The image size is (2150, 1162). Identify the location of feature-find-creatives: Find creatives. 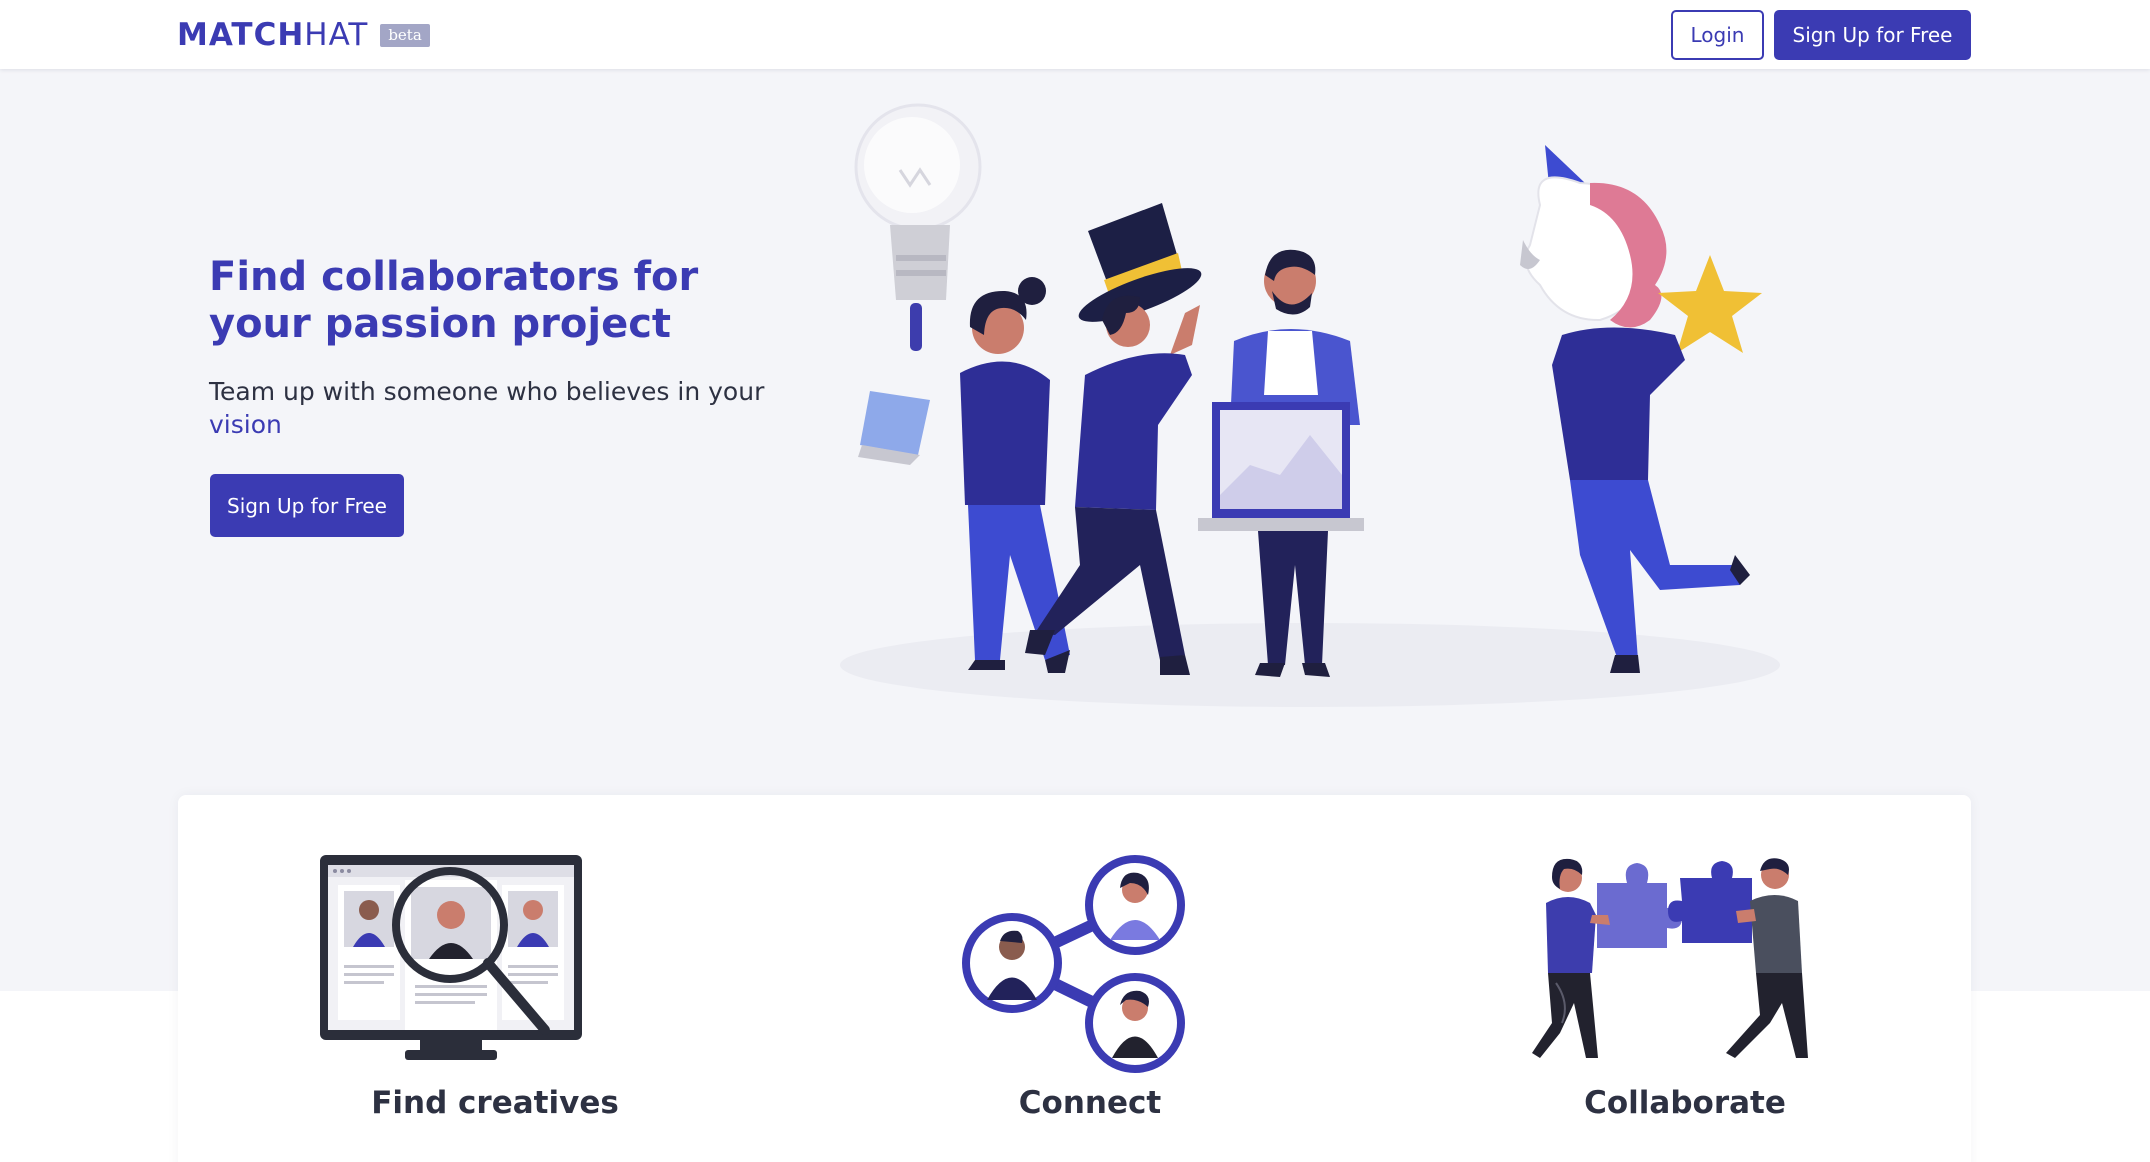
(495, 978).